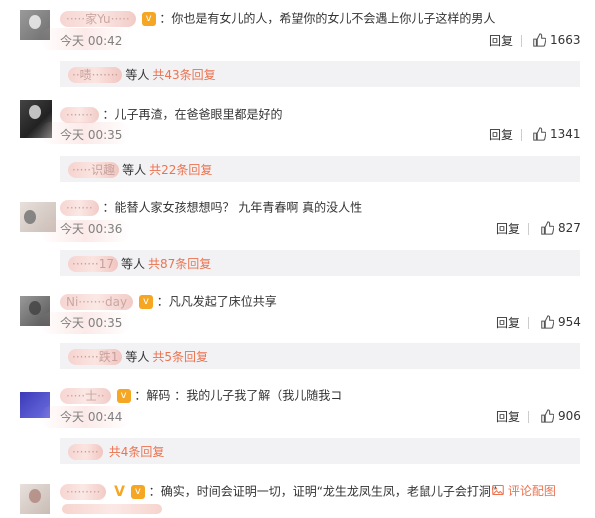  Describe the element at coordinates (569, 228) in the screenshot. I see `like-count: 827` at that location.